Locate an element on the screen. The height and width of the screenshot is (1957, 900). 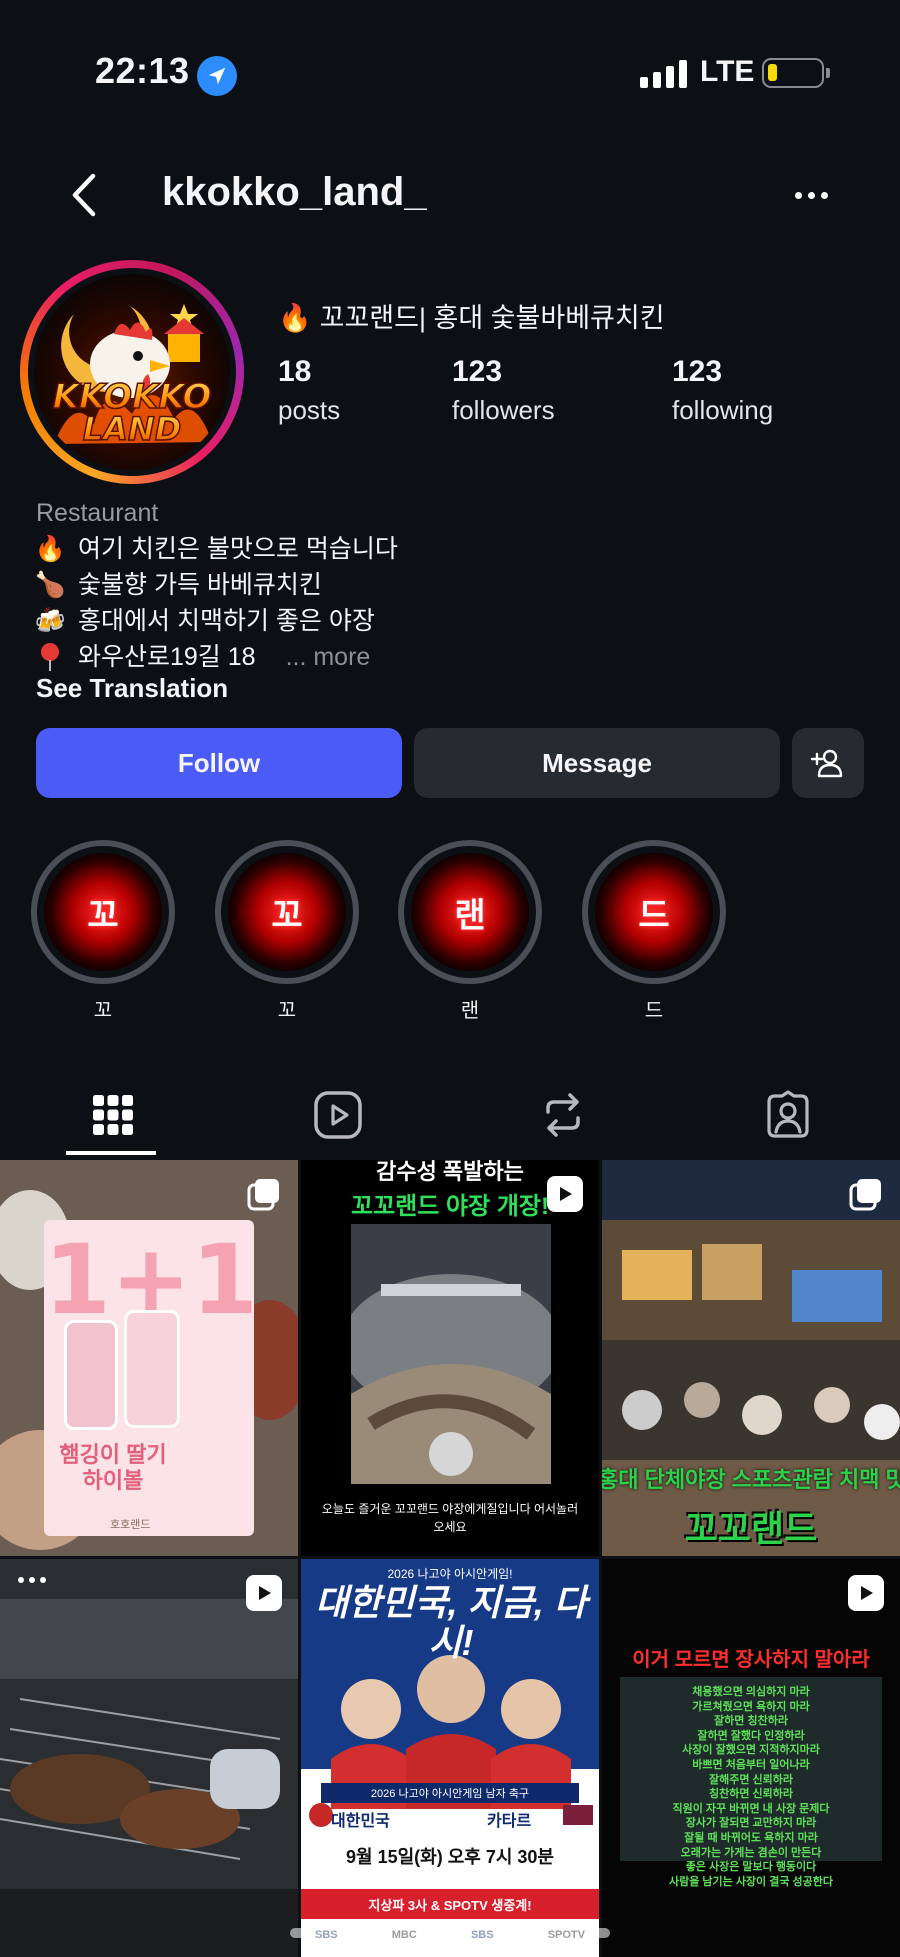
stat-following-label: following is located at coordinates (723, 410).